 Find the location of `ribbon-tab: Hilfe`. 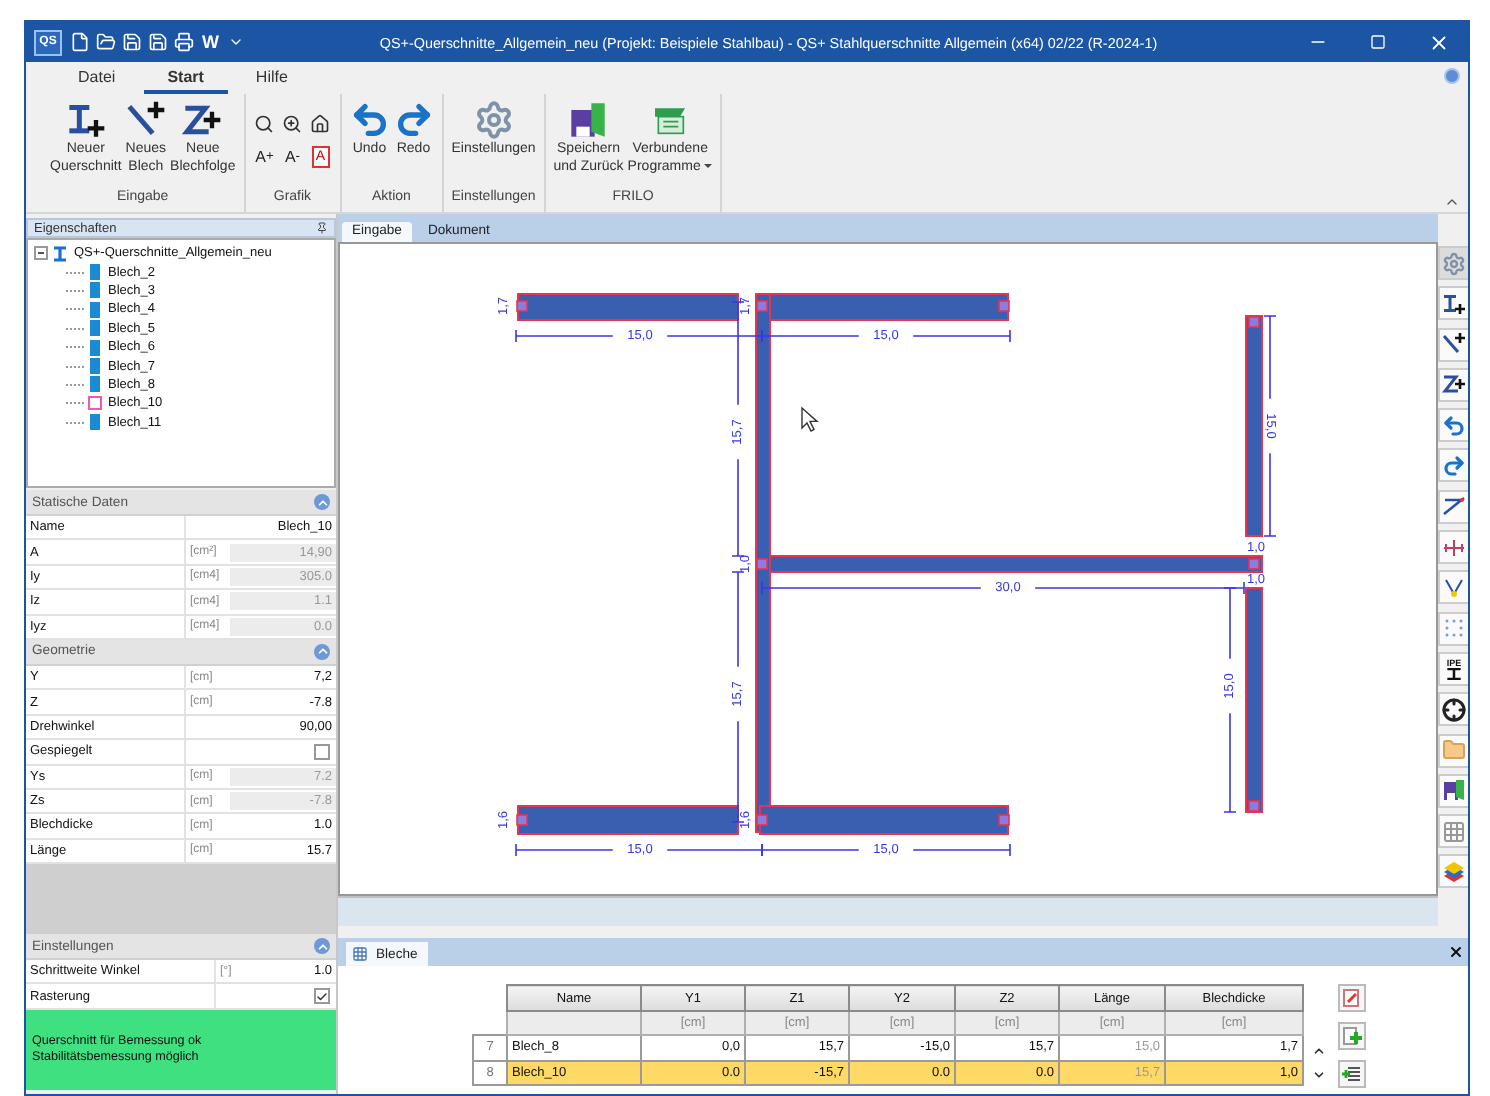

ribbon-tab: Hilfe is located at coordinates (271, 81).